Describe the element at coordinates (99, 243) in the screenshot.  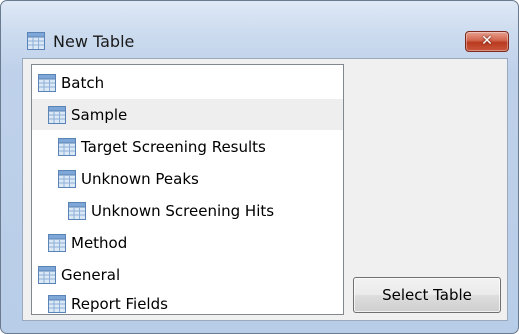
I see `tree-item-label: Method` at that location.